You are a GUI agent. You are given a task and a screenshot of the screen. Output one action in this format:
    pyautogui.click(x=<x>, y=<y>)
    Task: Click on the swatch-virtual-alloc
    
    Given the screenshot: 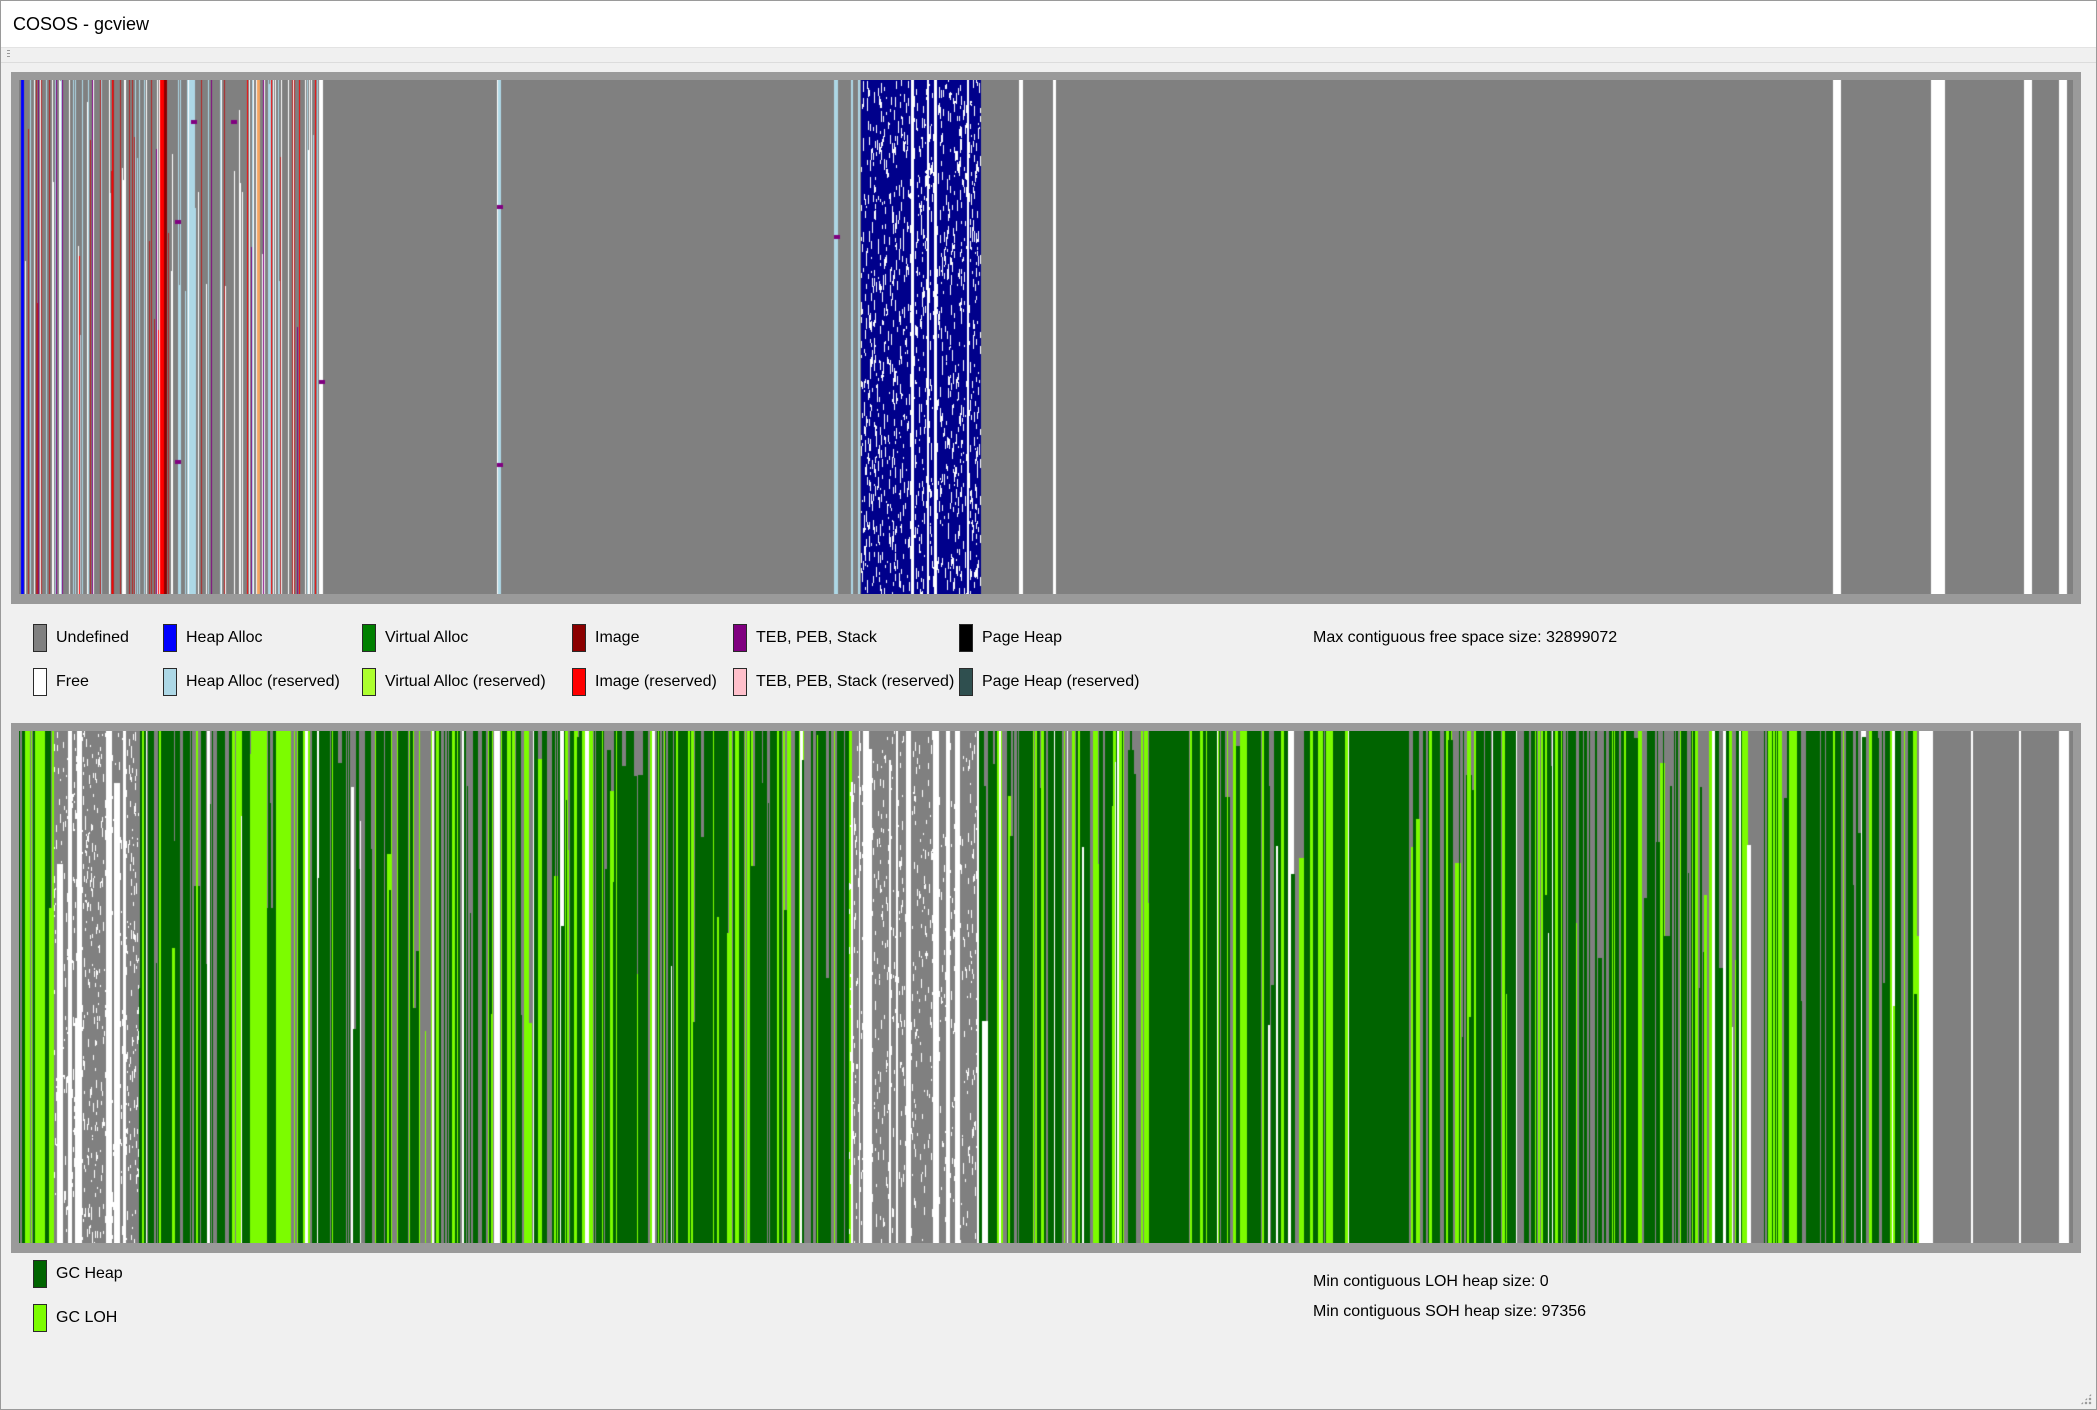 What is the action you would take?
    pyautogui.click(x=369, y=638)
    